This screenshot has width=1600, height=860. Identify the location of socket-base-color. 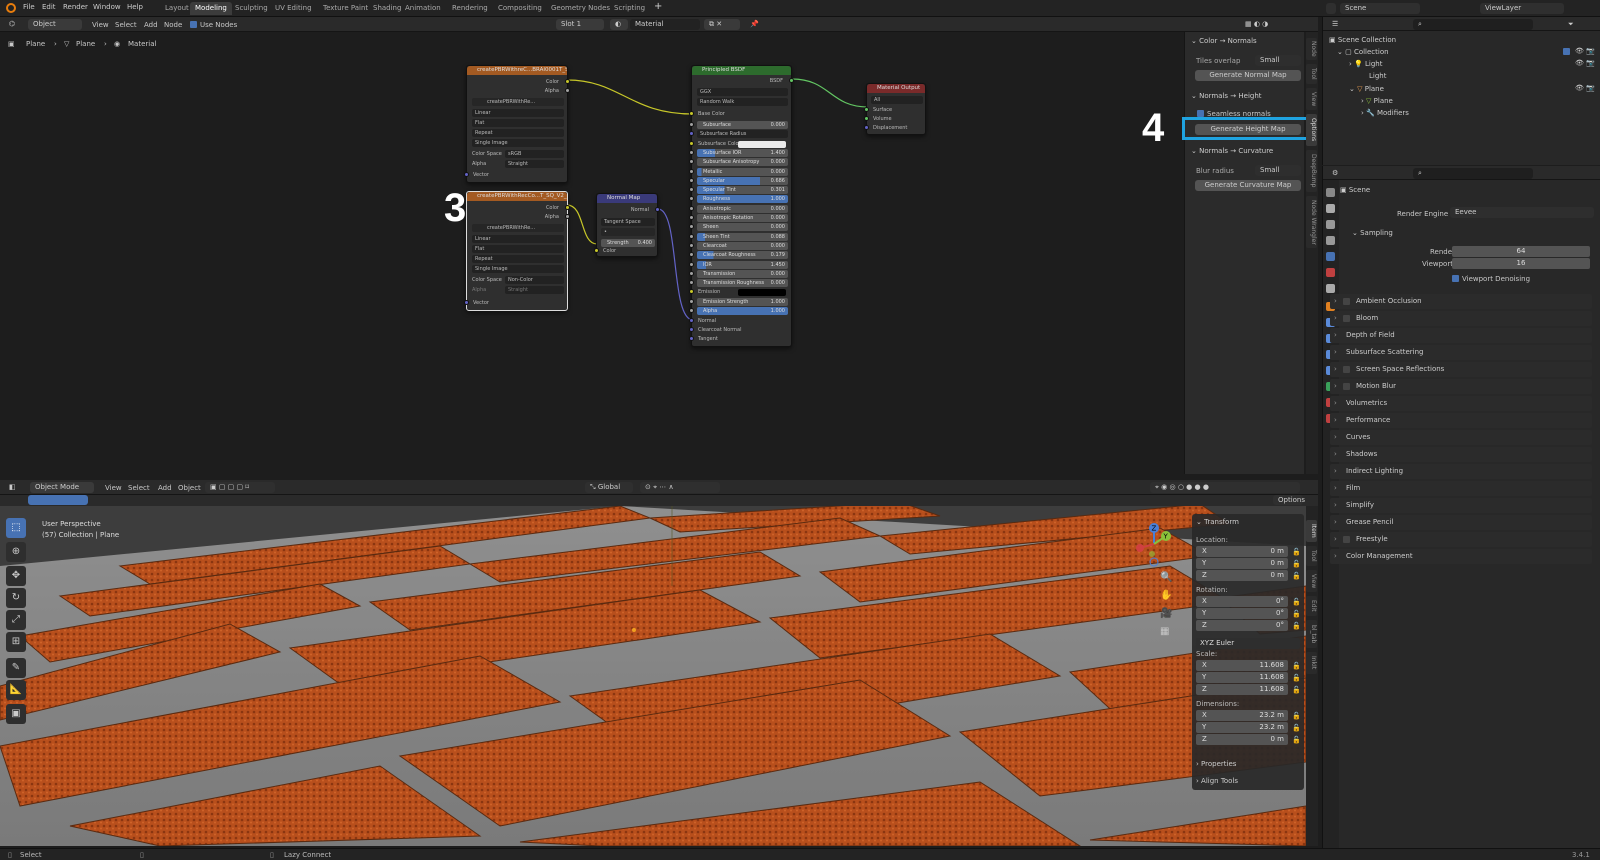
(691, 113).